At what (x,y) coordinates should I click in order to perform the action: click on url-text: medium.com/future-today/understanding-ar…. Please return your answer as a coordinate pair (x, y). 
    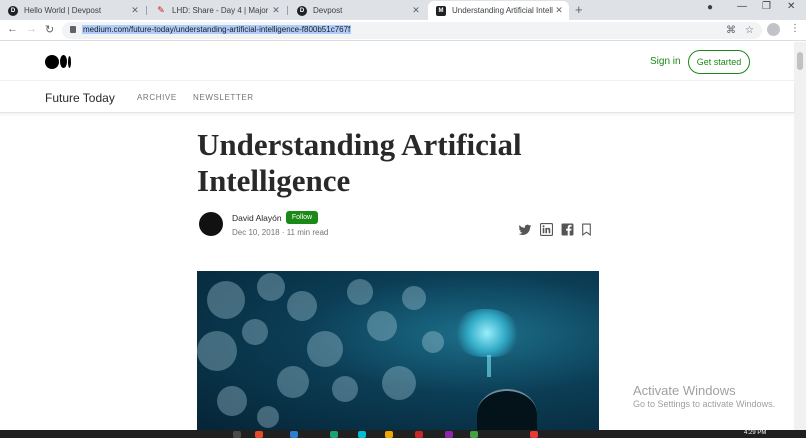
    Looking at the image, I should click on (217, 29).